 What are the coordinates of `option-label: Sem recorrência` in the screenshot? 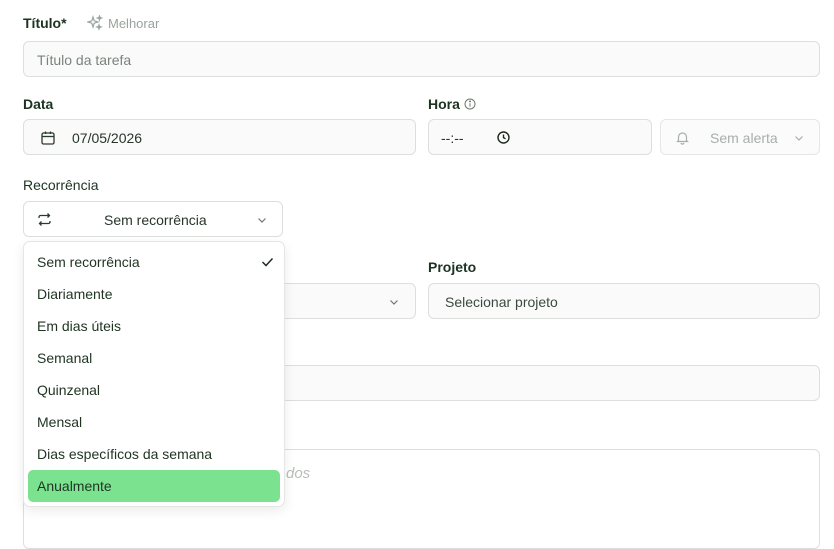 It's located at (88, 262).